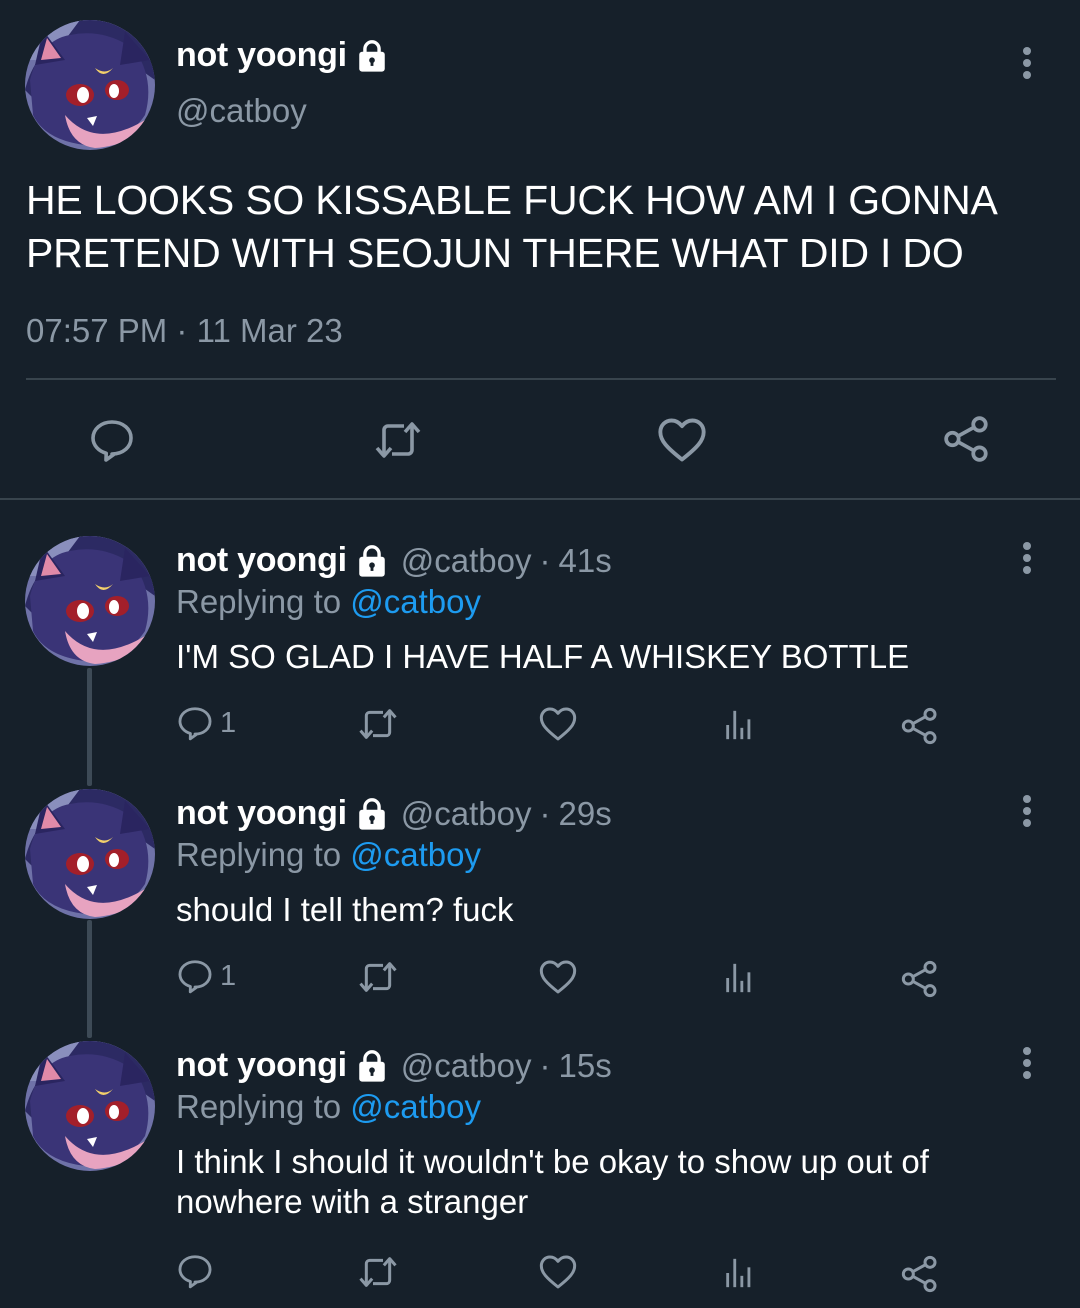  I want to click on author-row: not yoongi @catboy · 41s, so click(394, 560).